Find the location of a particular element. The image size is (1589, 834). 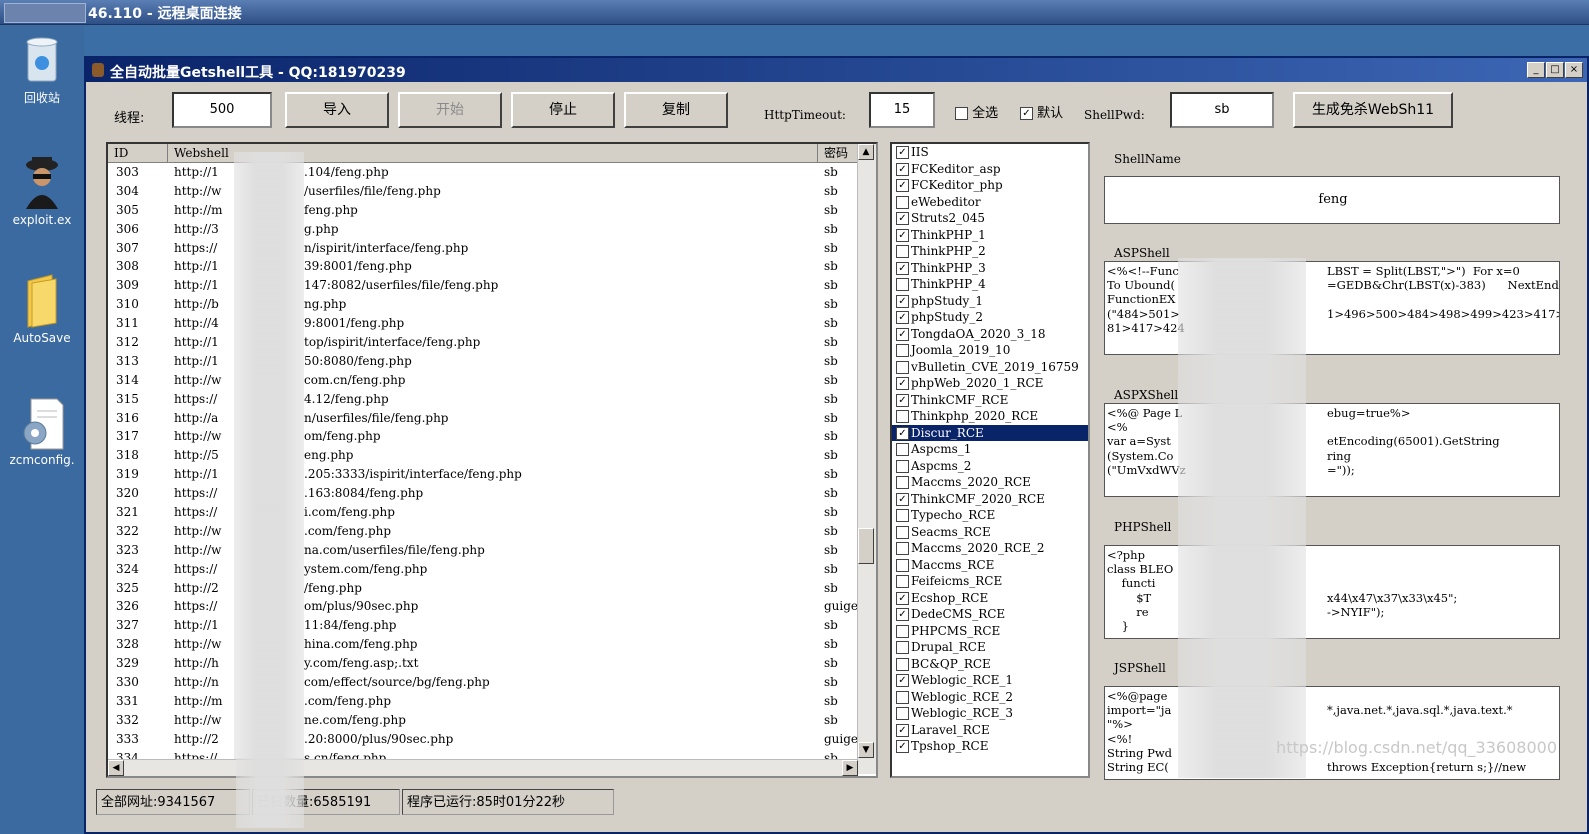

exploit-item: Maccms_RCE is located at coordinates (990, 565).